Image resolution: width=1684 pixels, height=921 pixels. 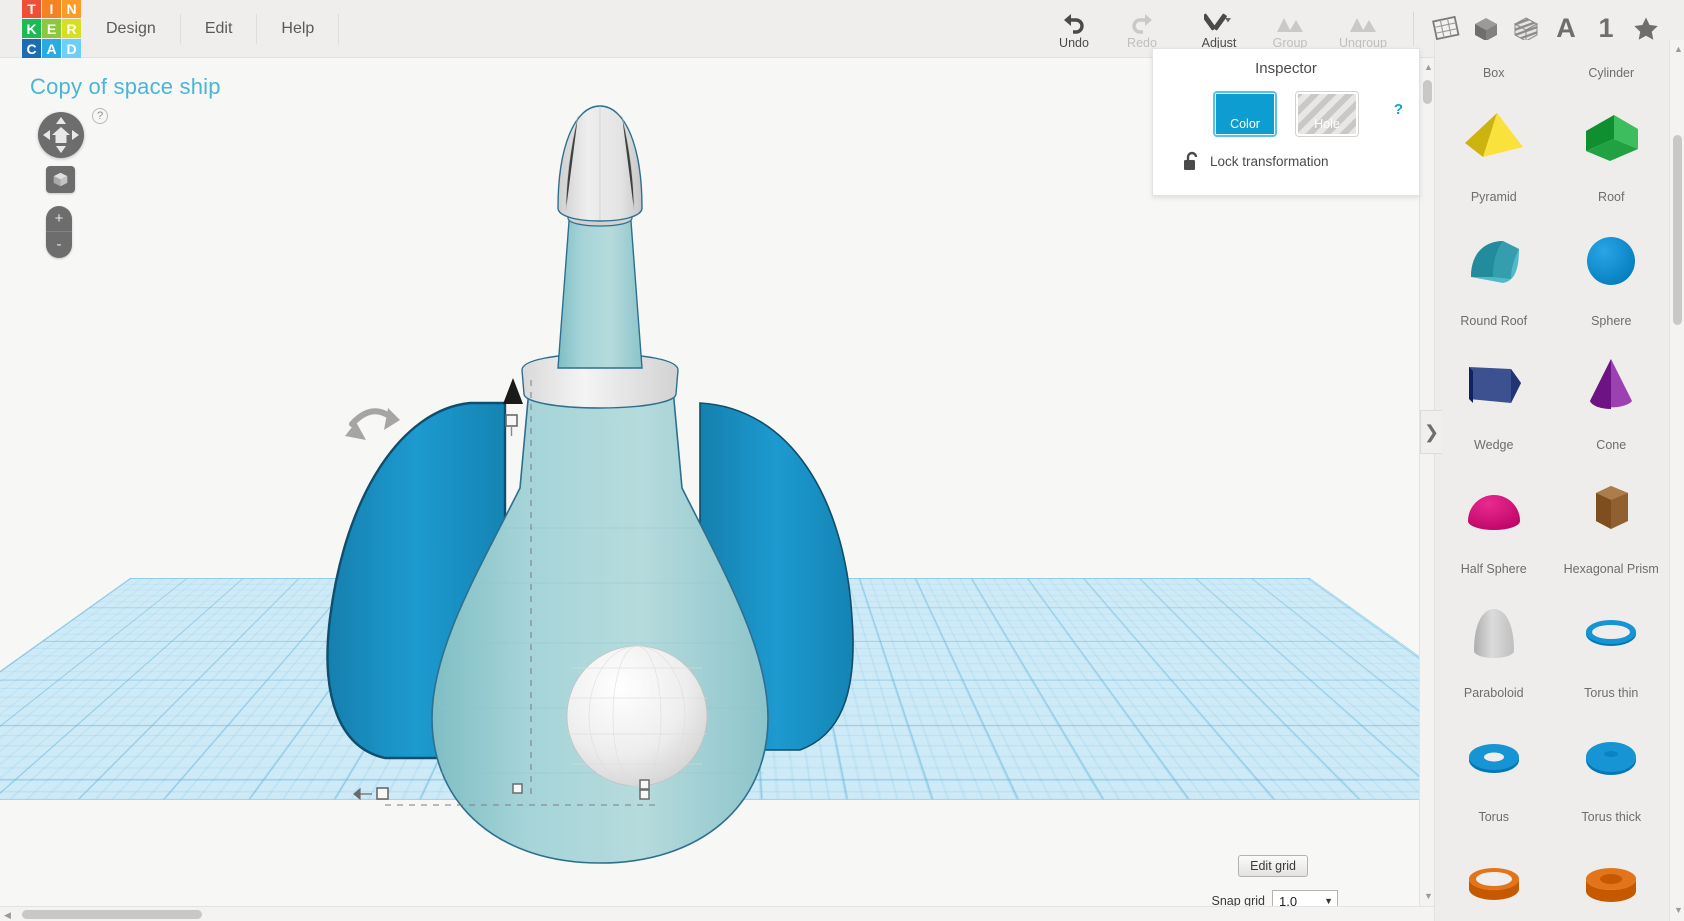 What do you see at coordinates (1612, 644) in the screenshot?
I see `shape-item-torus-thin: Torus thin` at bounding box center [1612, 644].